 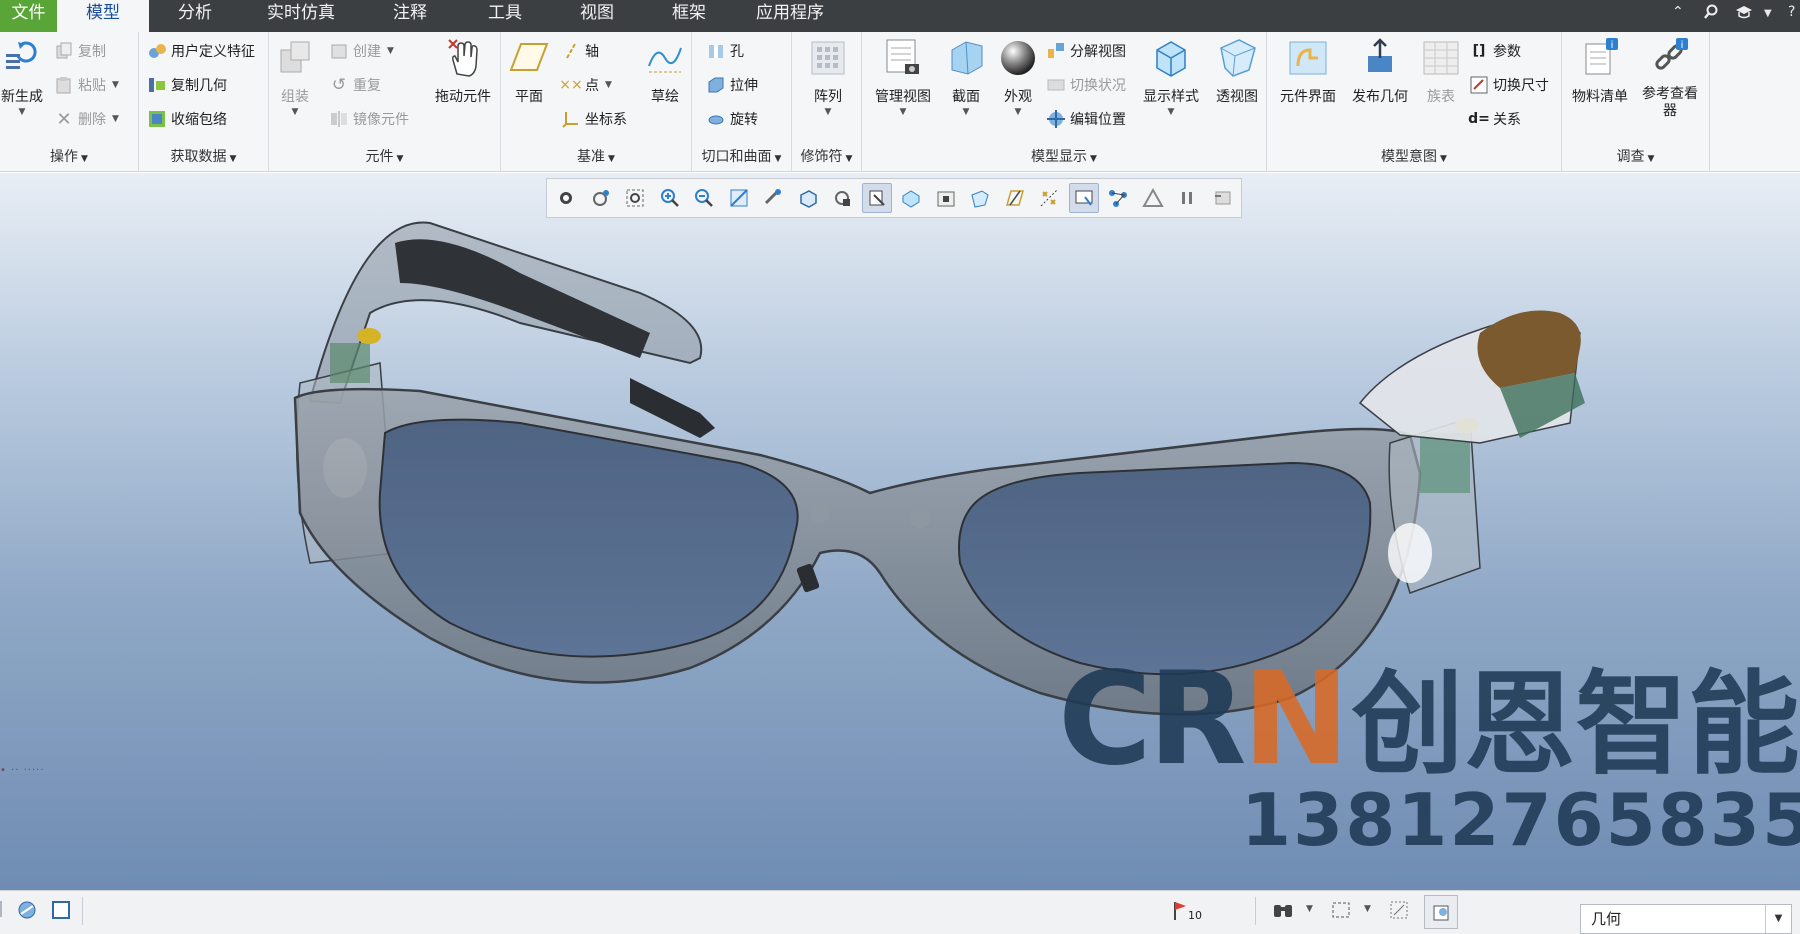 What do you see at coordinates (725, 51) in the screenshot?
I see `hole-button: 孔` at bounding box center [725, 51].